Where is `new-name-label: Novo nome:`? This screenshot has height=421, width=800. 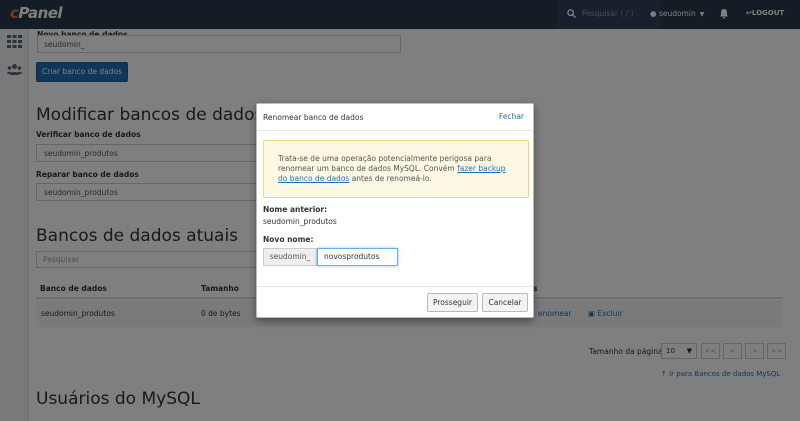 new-name-label: Novo nome: is located at coordinates (288, 239).